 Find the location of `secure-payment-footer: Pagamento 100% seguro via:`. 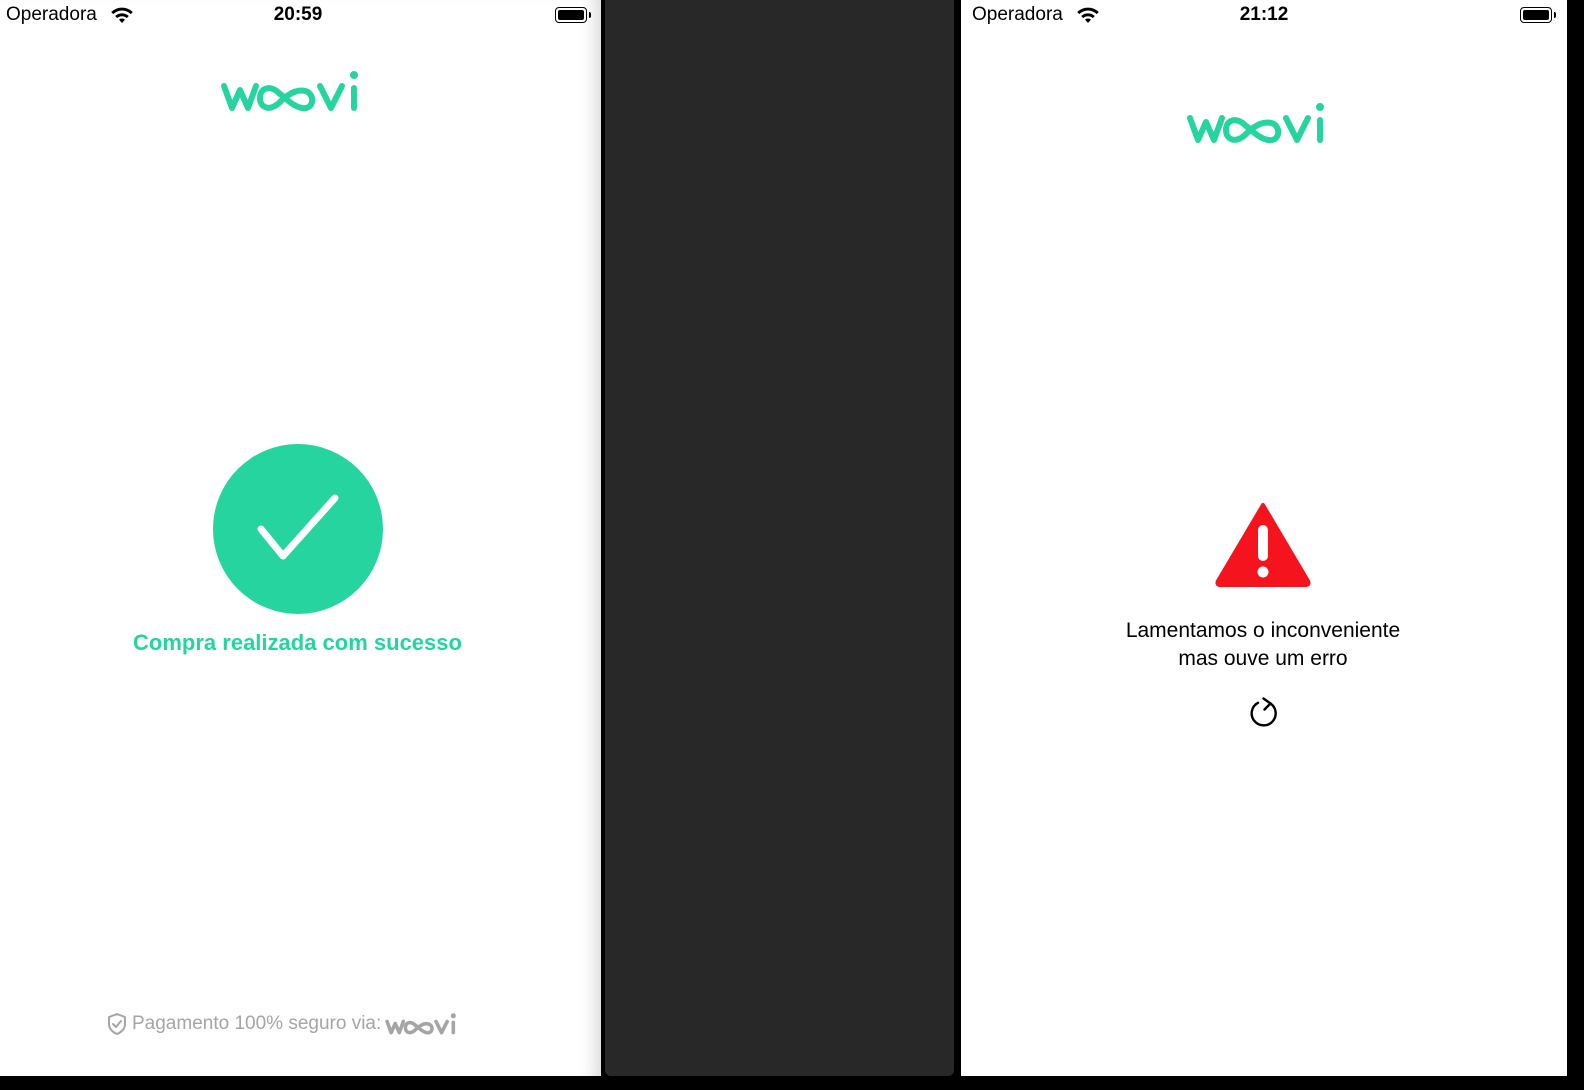

secure-payment-footer: Pagamento 100% seguro via: is located at coordinates (284, 1024).